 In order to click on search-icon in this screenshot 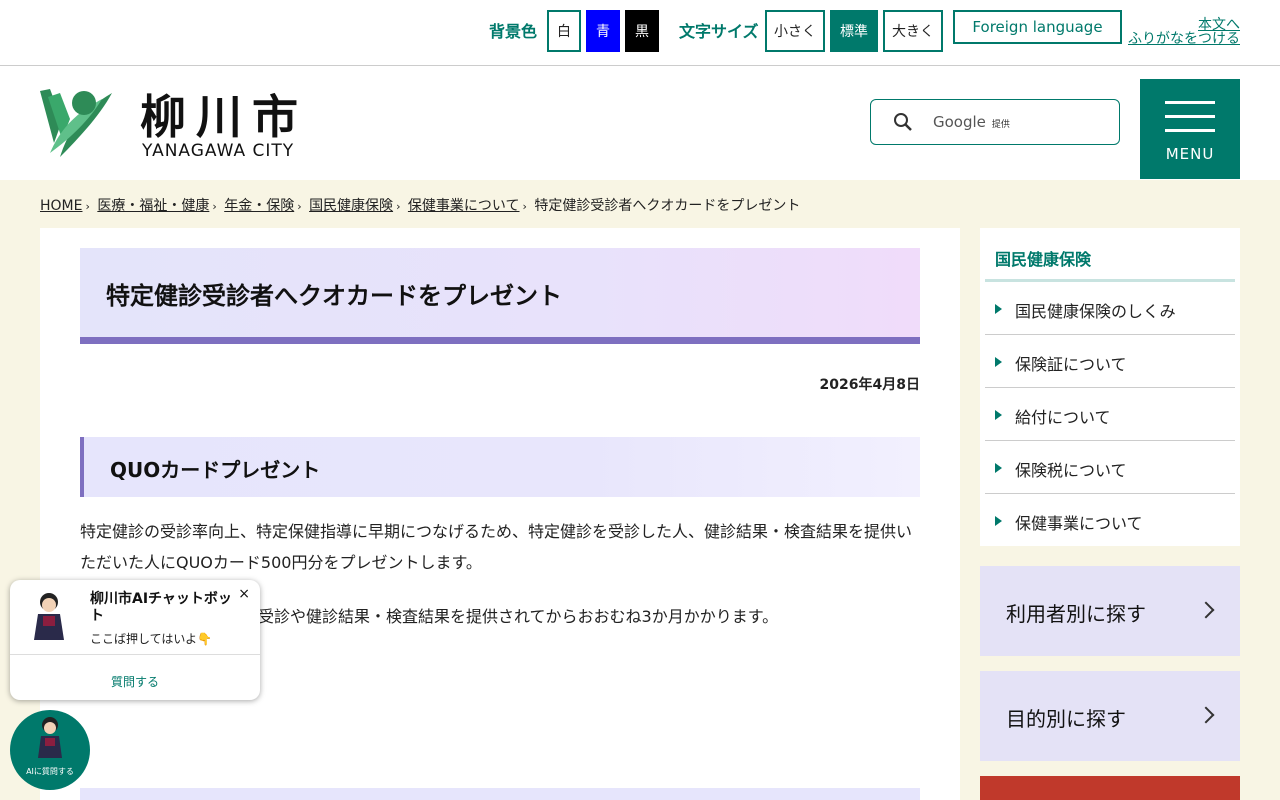, I will do `click(903, 122)`.